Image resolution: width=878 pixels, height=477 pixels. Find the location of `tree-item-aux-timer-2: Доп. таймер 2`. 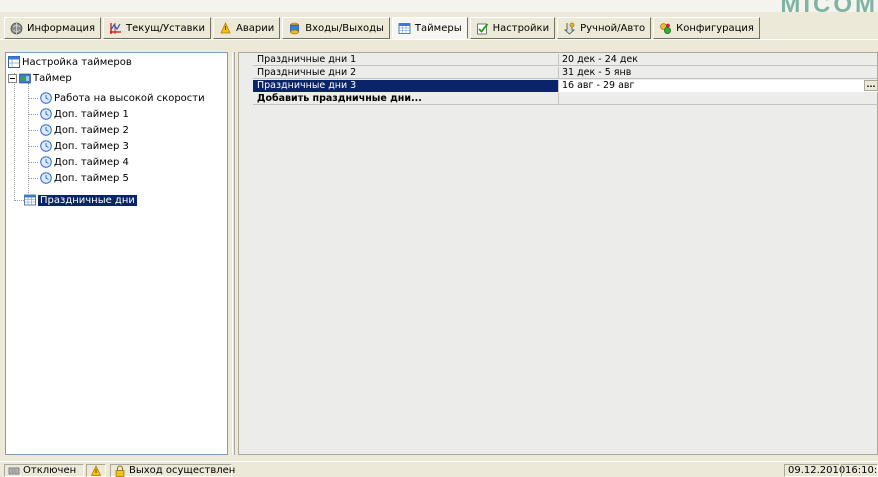

tree-item-aux-timer-2: Доп. таймер 2 is located at coordinates (84, 130).